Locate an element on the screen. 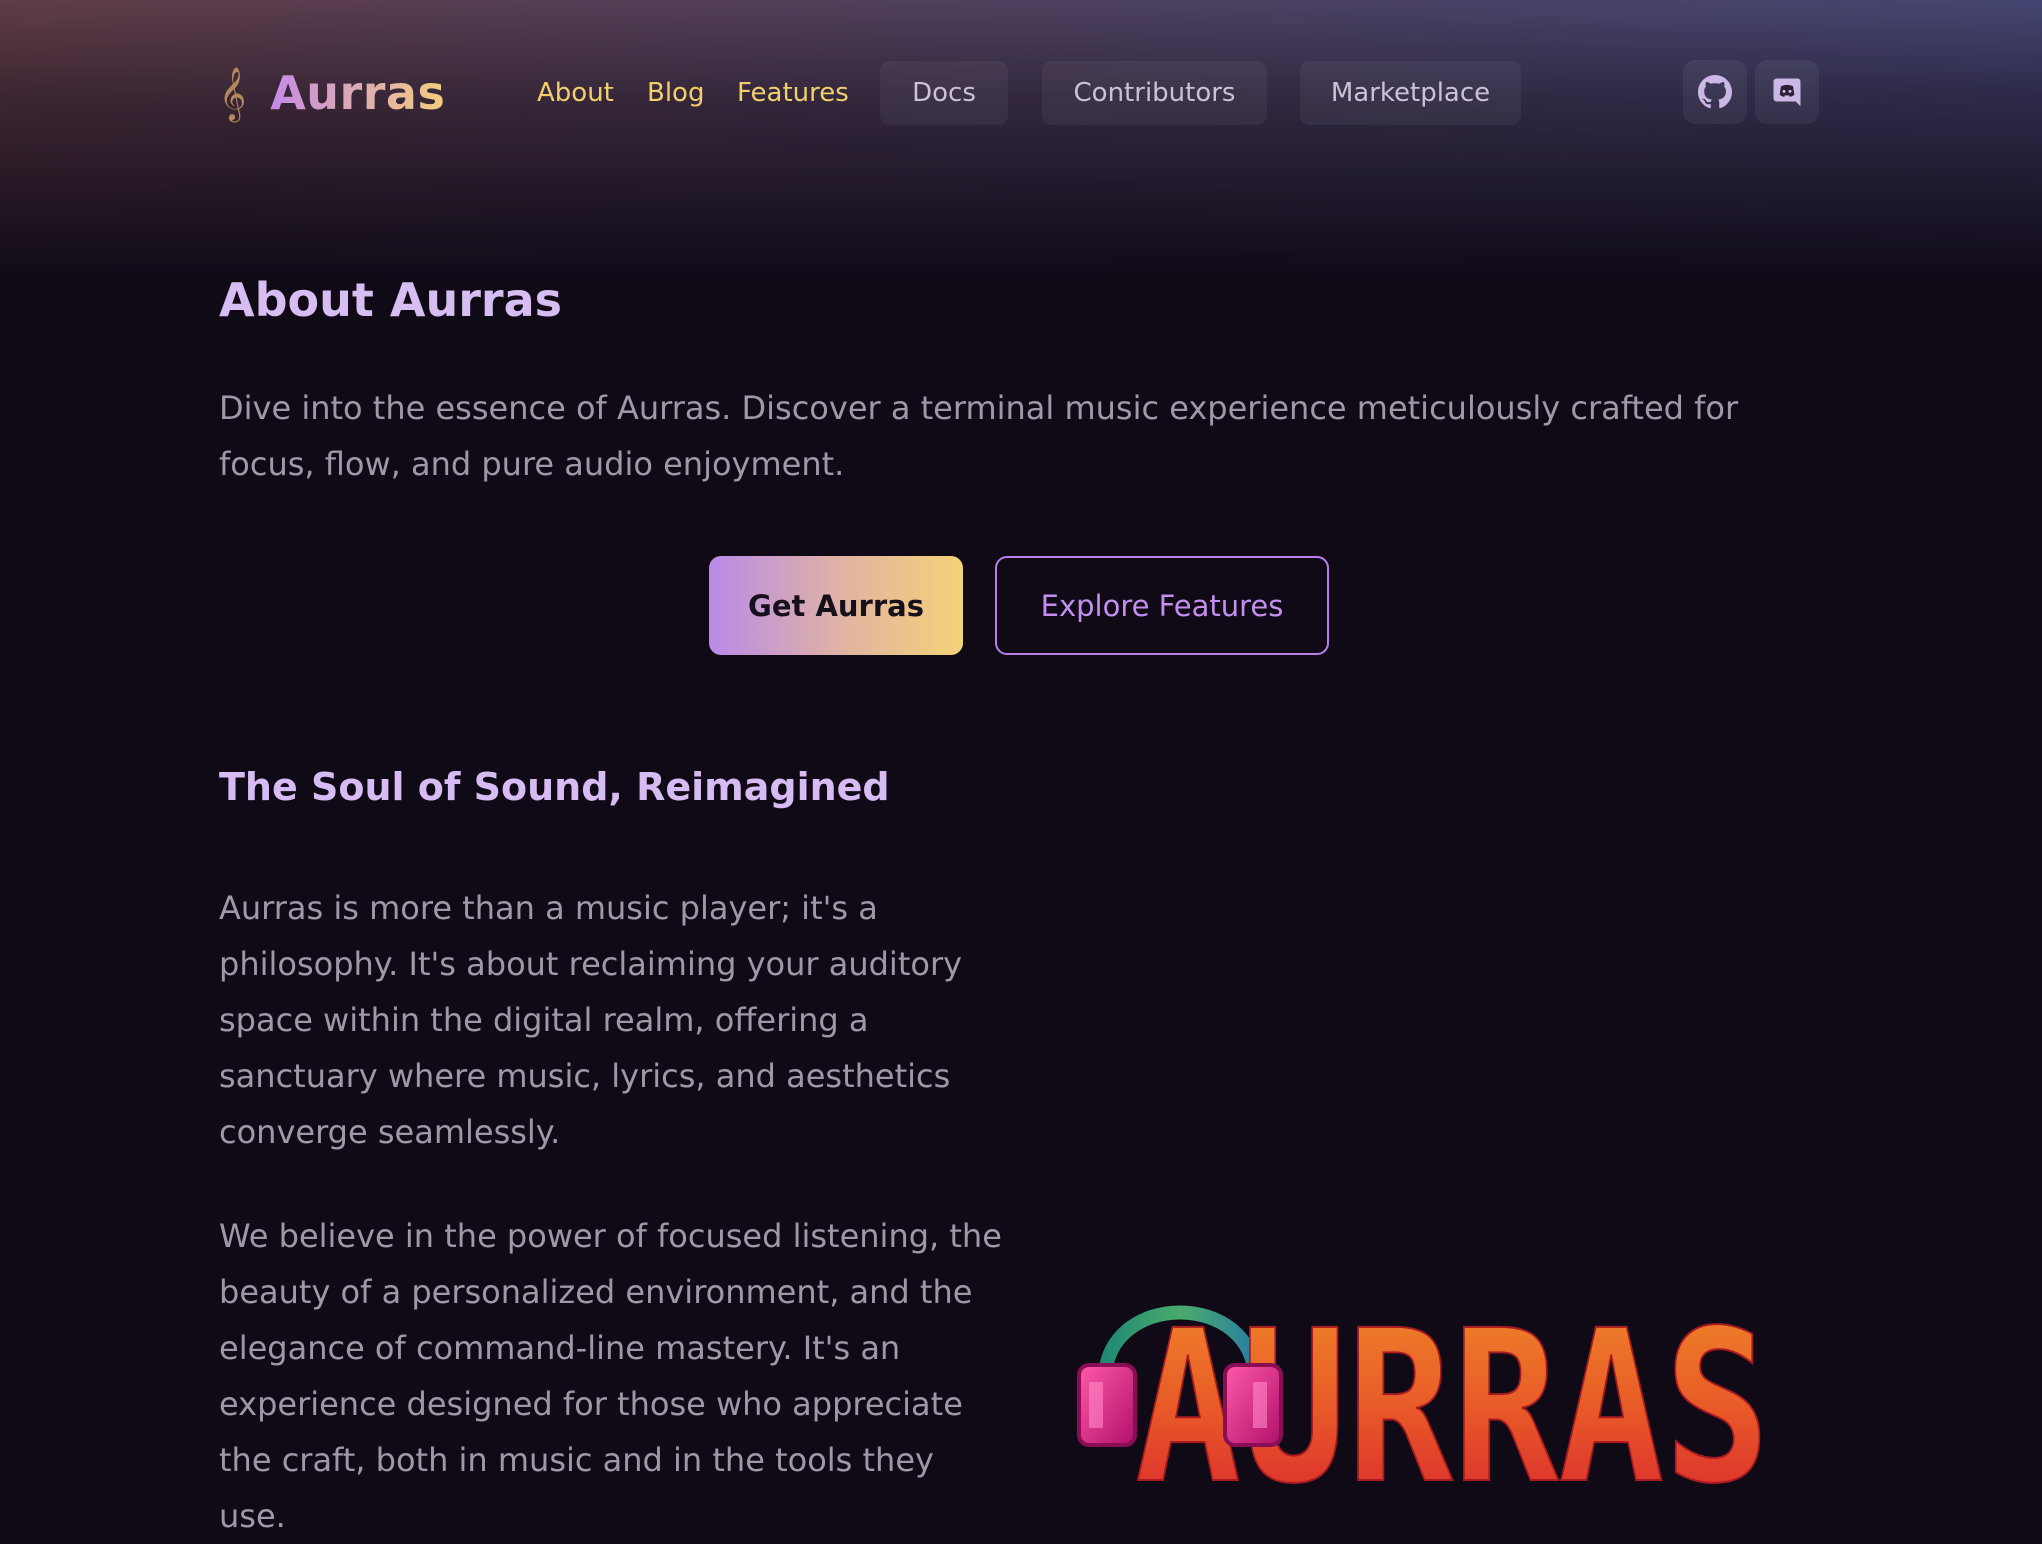  github-icon is located at coordinates (1715, 92).